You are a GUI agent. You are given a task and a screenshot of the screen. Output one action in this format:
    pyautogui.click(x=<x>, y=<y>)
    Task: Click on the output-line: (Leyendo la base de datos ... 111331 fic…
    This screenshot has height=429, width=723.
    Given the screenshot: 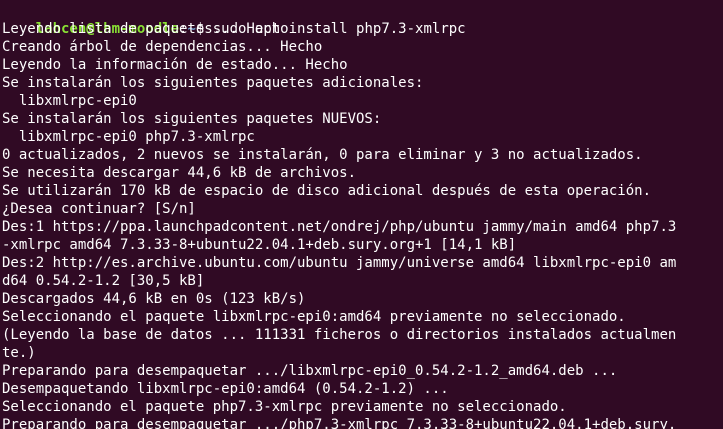 What is the action you would take?
    pyautogui.click(x=339, y=335)
    